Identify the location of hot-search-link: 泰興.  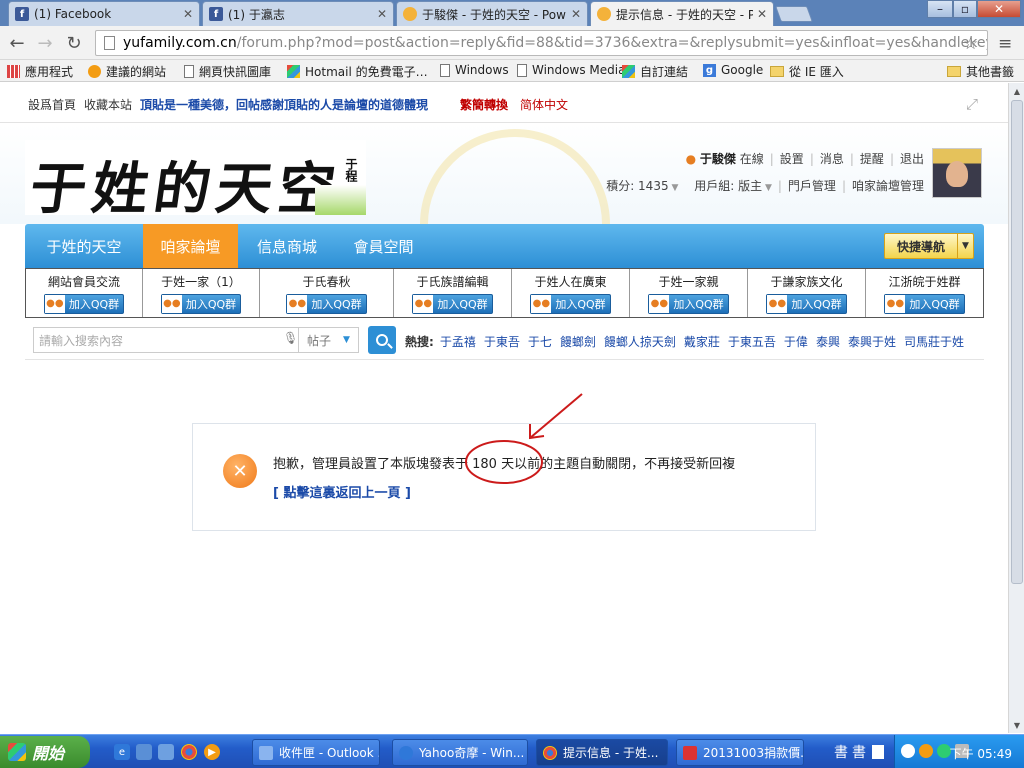
(828, 342).